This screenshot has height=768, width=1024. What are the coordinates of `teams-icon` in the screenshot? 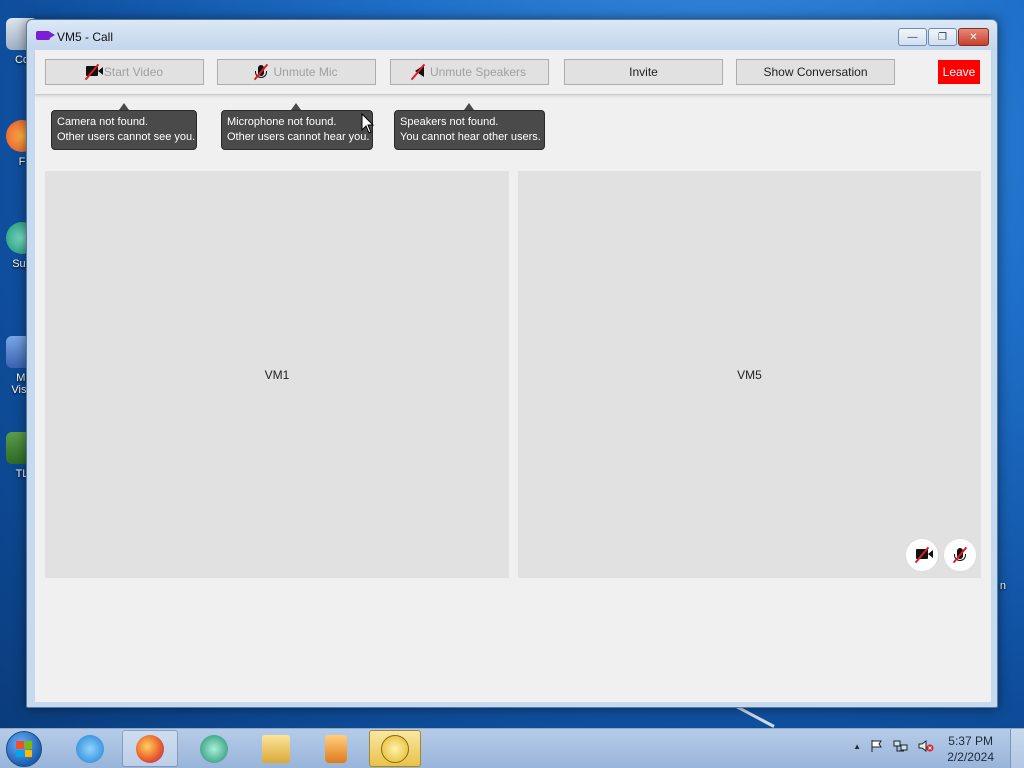 It's located at (214, 748).